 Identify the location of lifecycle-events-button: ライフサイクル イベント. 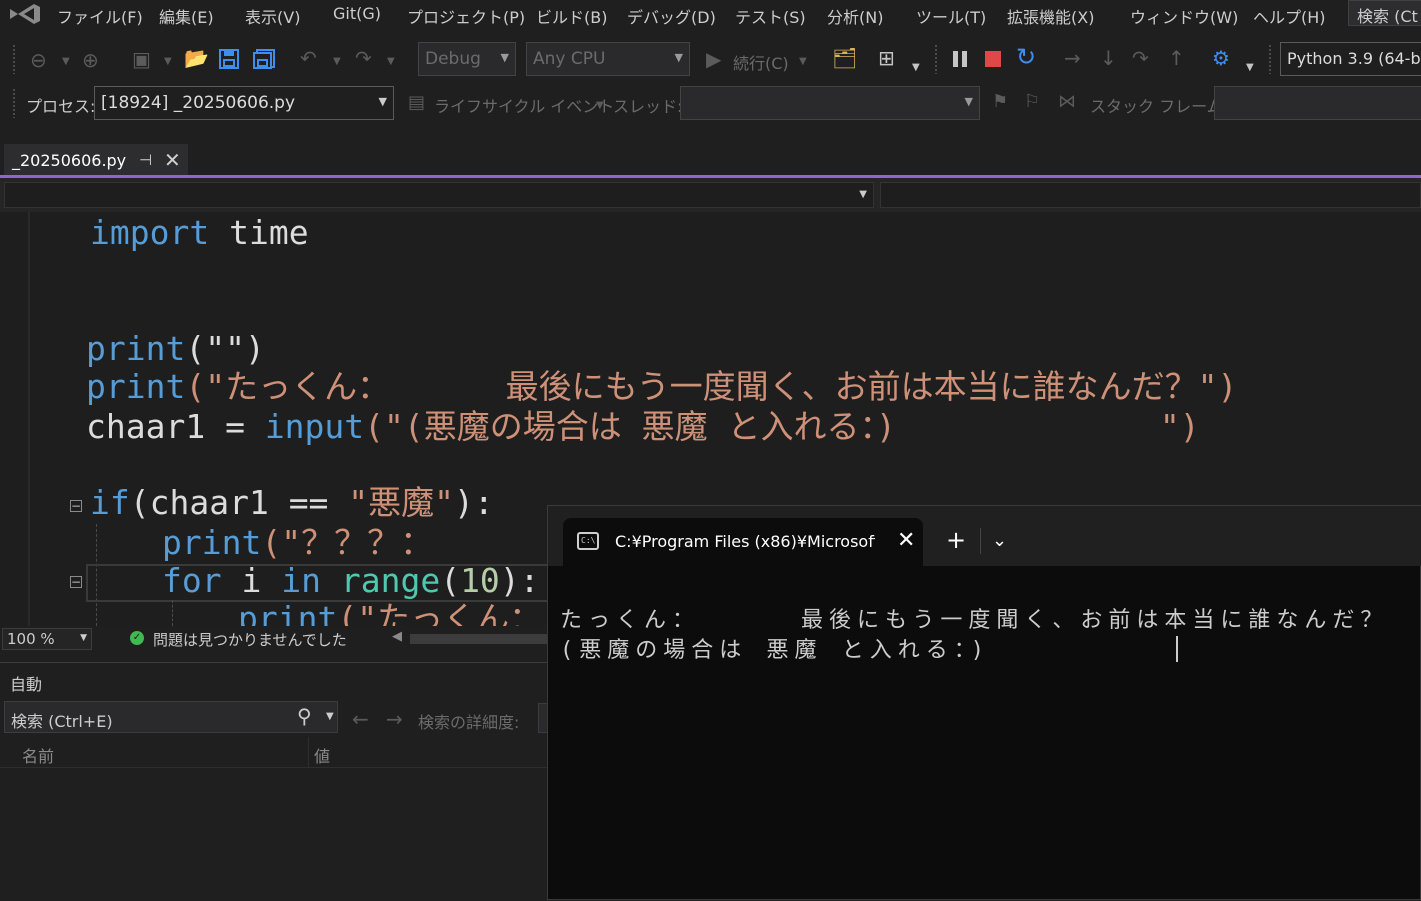
(524, 105).